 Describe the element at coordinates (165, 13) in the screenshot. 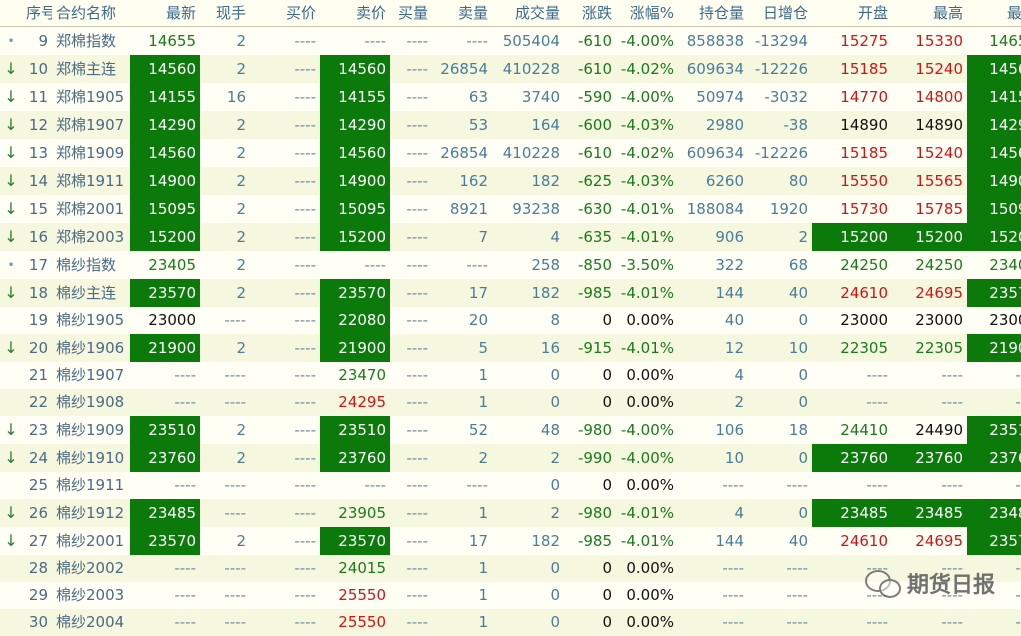

I see `header-latest: 最新` at that location.